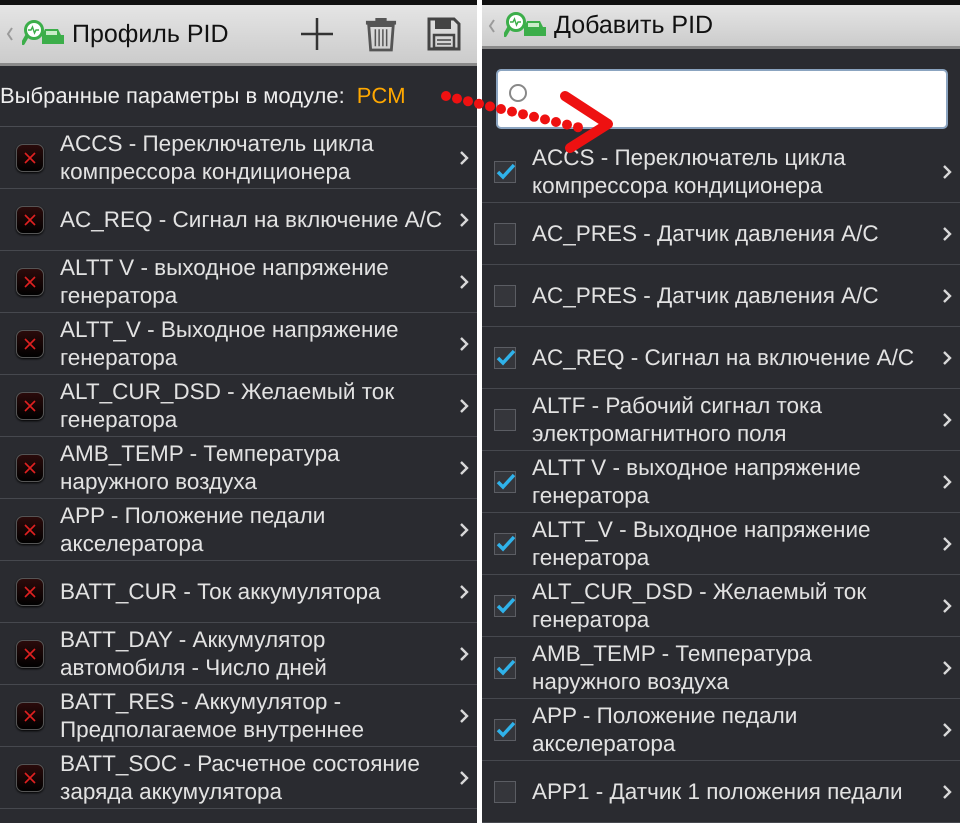  I want to click on pid-list-item: BATT_RES - Аккумулятор - Предполагаемое внутреннее, so click(238, 716).